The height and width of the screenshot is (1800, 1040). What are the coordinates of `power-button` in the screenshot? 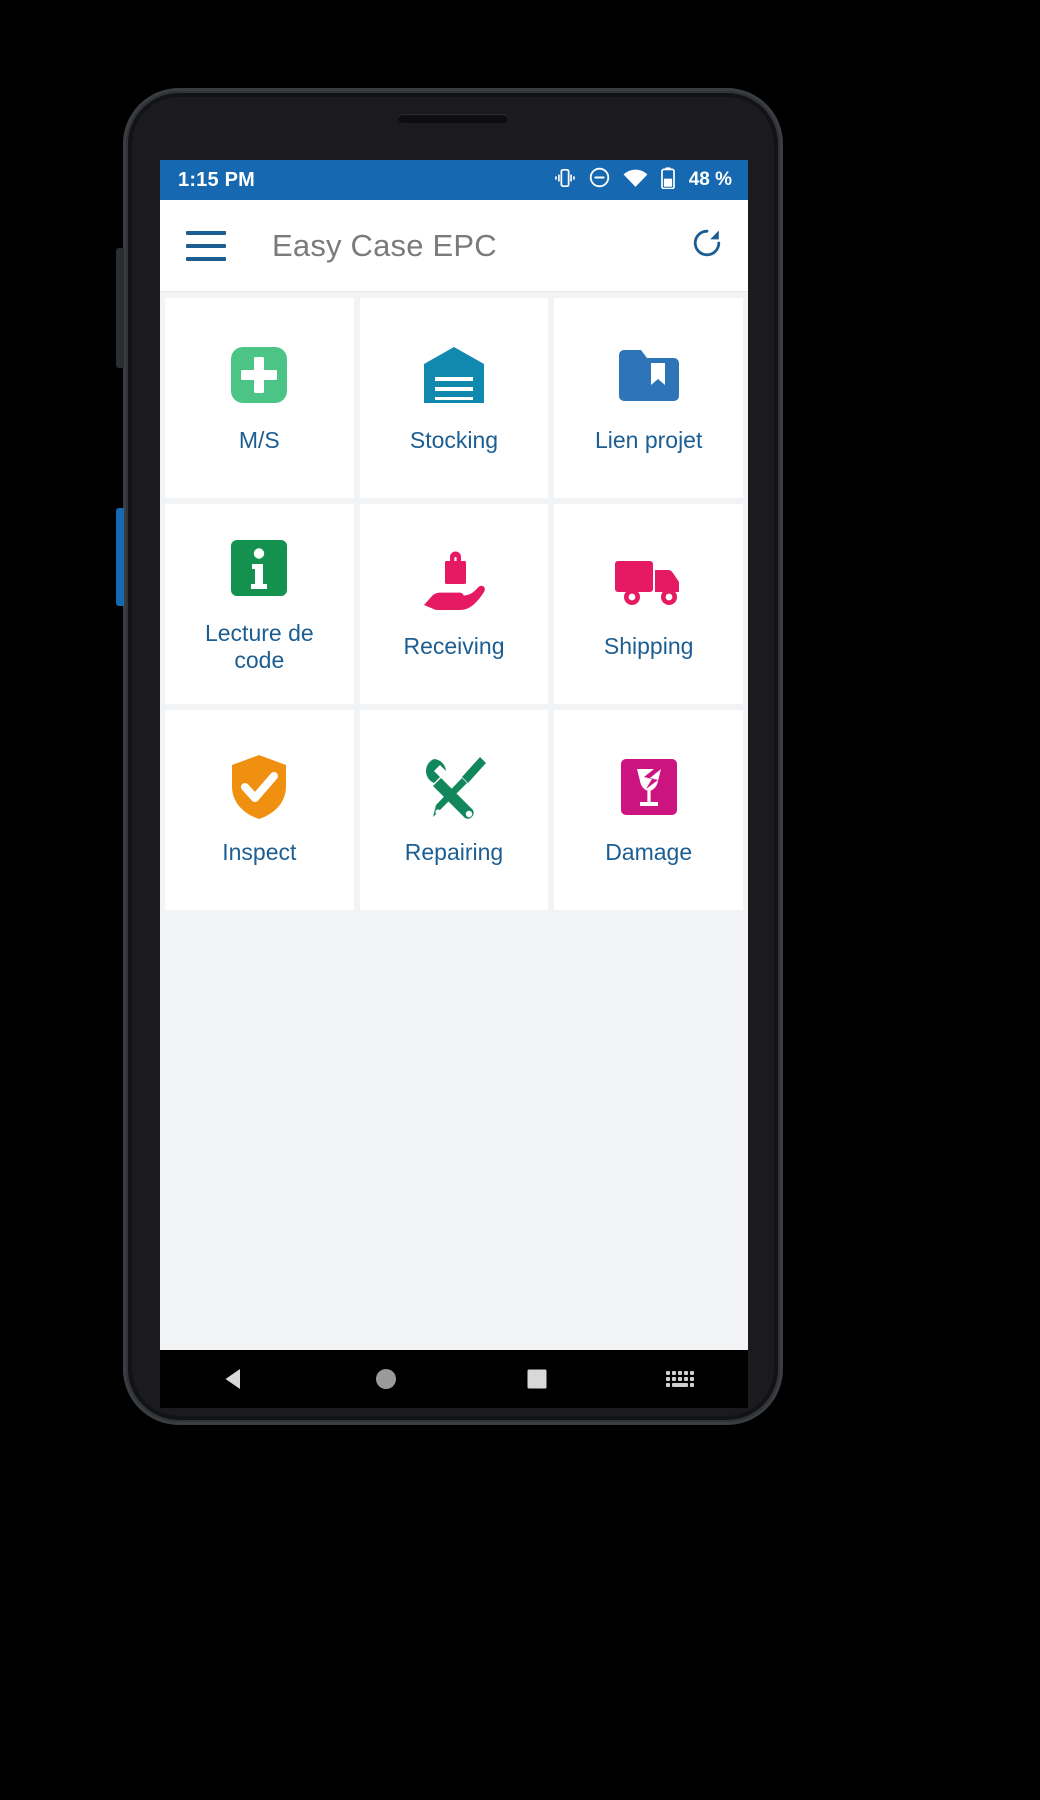 It's located at (120, 557).